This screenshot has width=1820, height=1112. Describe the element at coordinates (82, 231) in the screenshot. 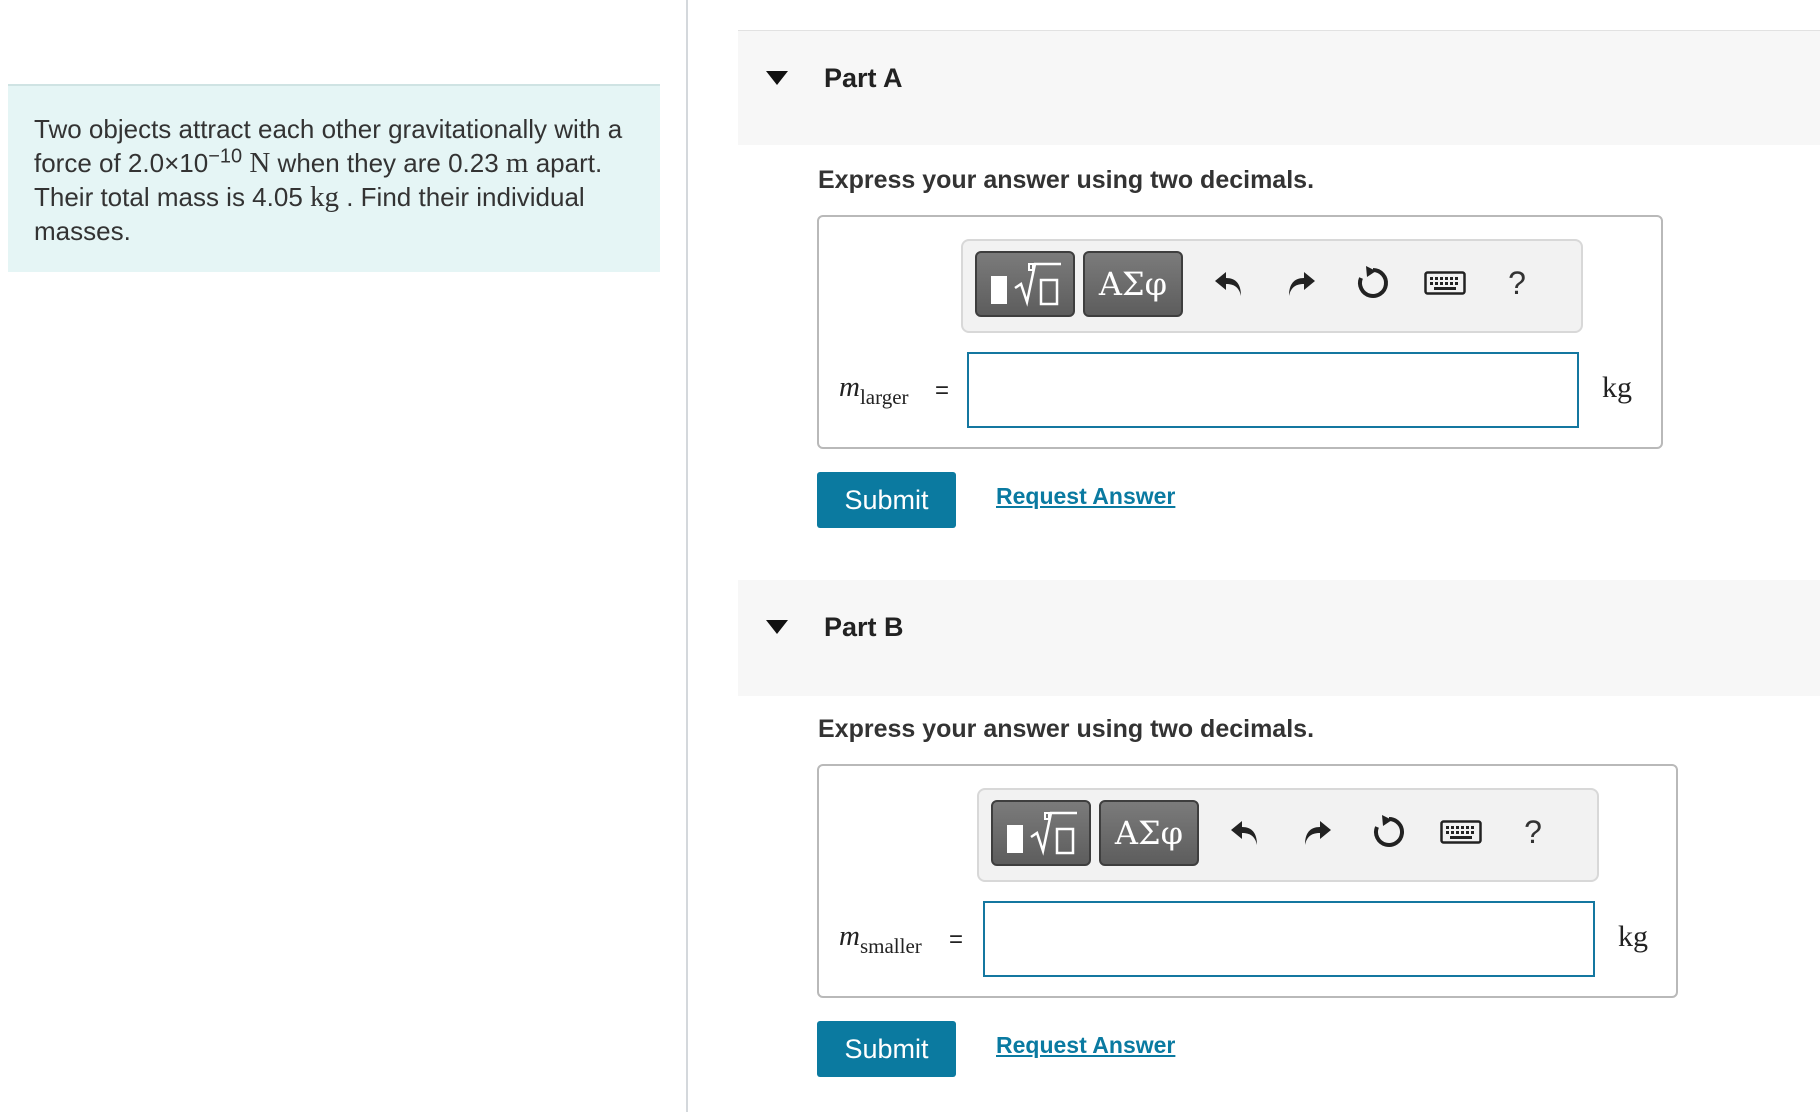

I see `problem-text: masses.` at that location.